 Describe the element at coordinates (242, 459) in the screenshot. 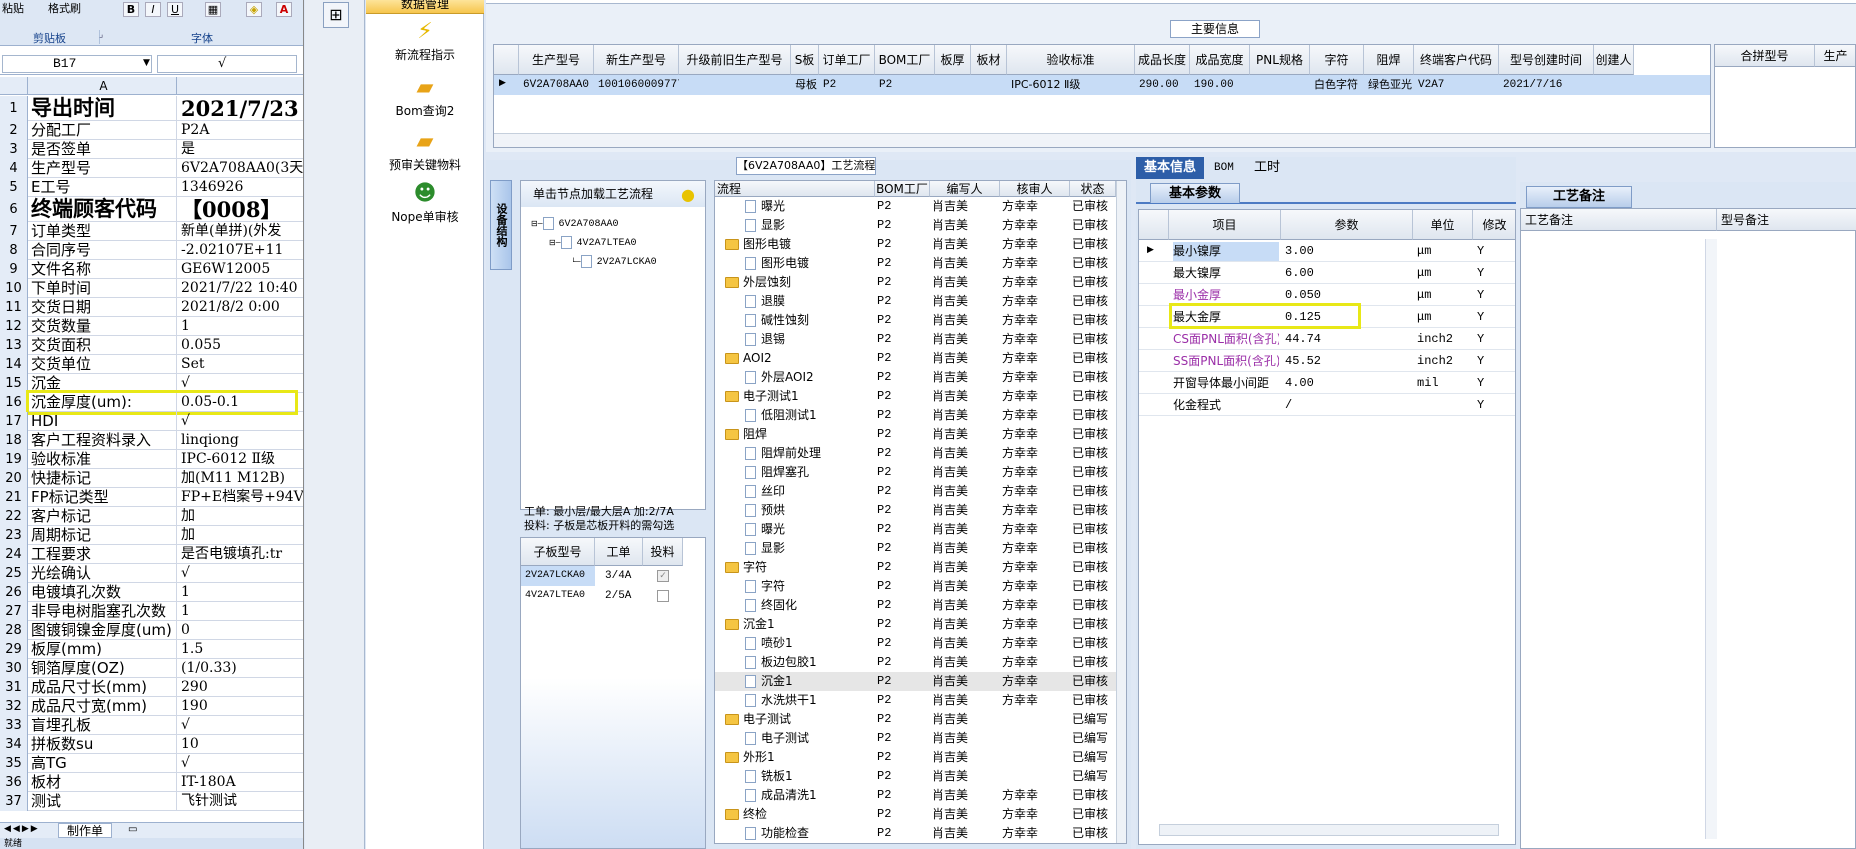

I see `cell-b: IPC-6012 Ⅱ级` at that location.